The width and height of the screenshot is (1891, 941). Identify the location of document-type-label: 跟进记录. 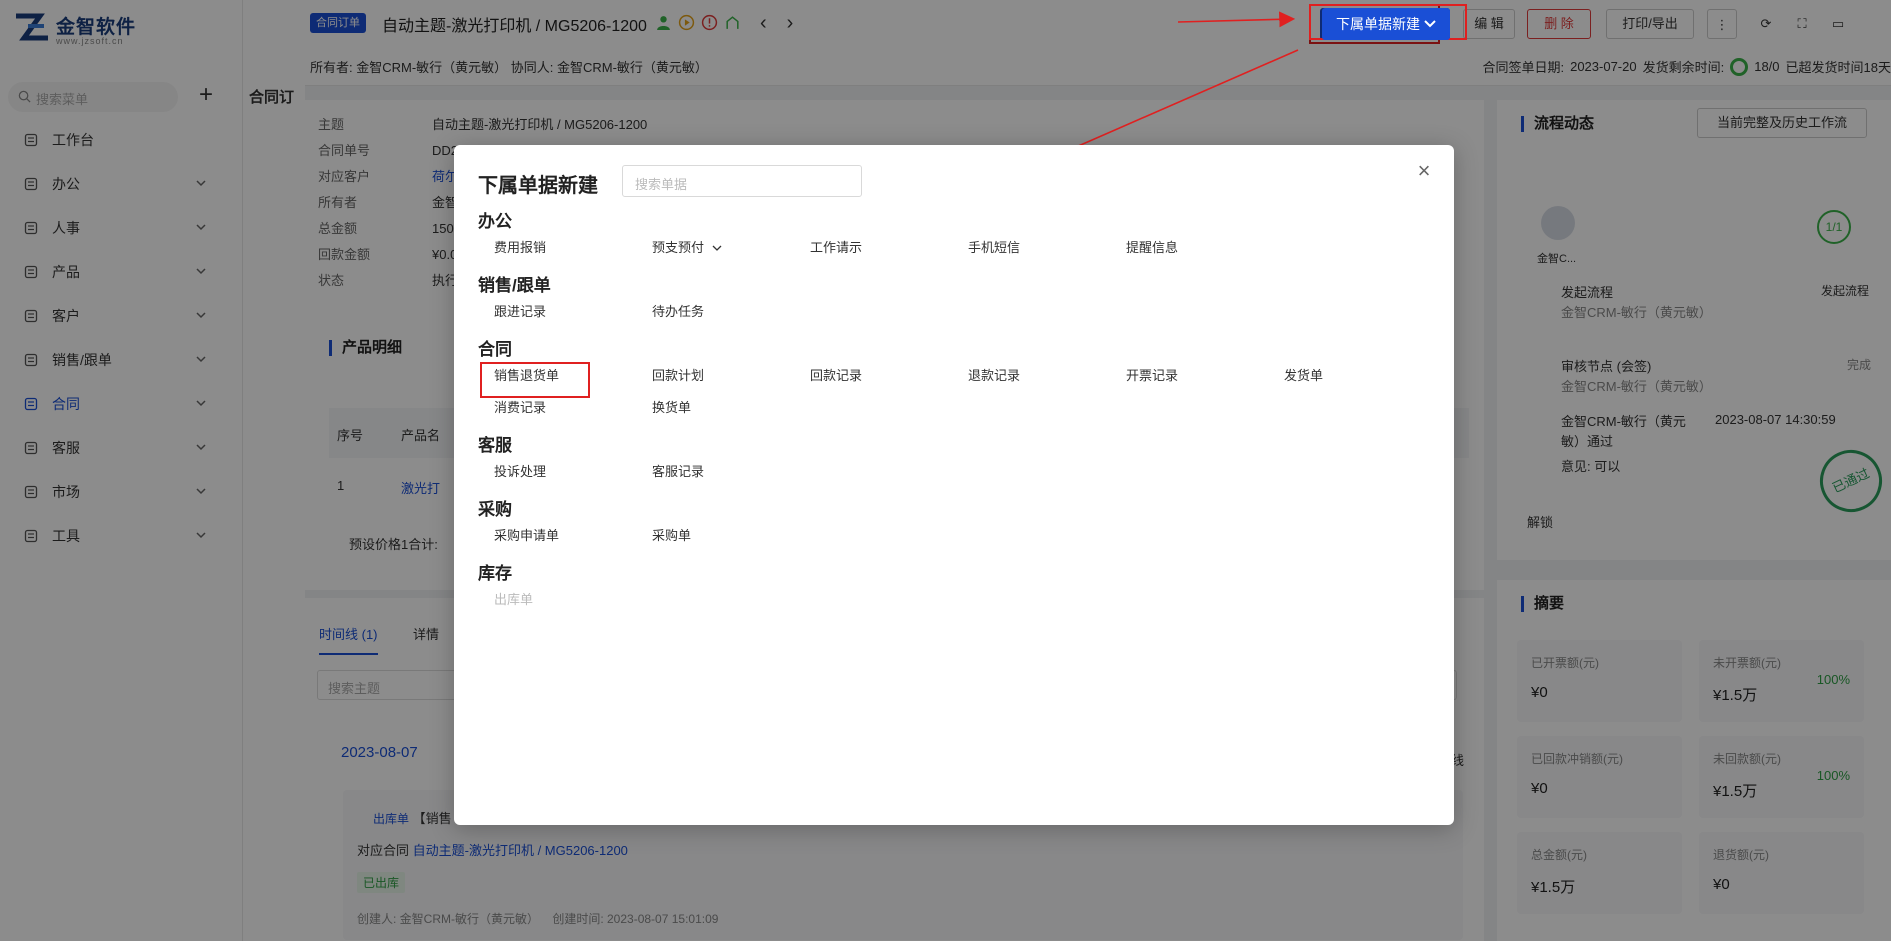
(520, 311).